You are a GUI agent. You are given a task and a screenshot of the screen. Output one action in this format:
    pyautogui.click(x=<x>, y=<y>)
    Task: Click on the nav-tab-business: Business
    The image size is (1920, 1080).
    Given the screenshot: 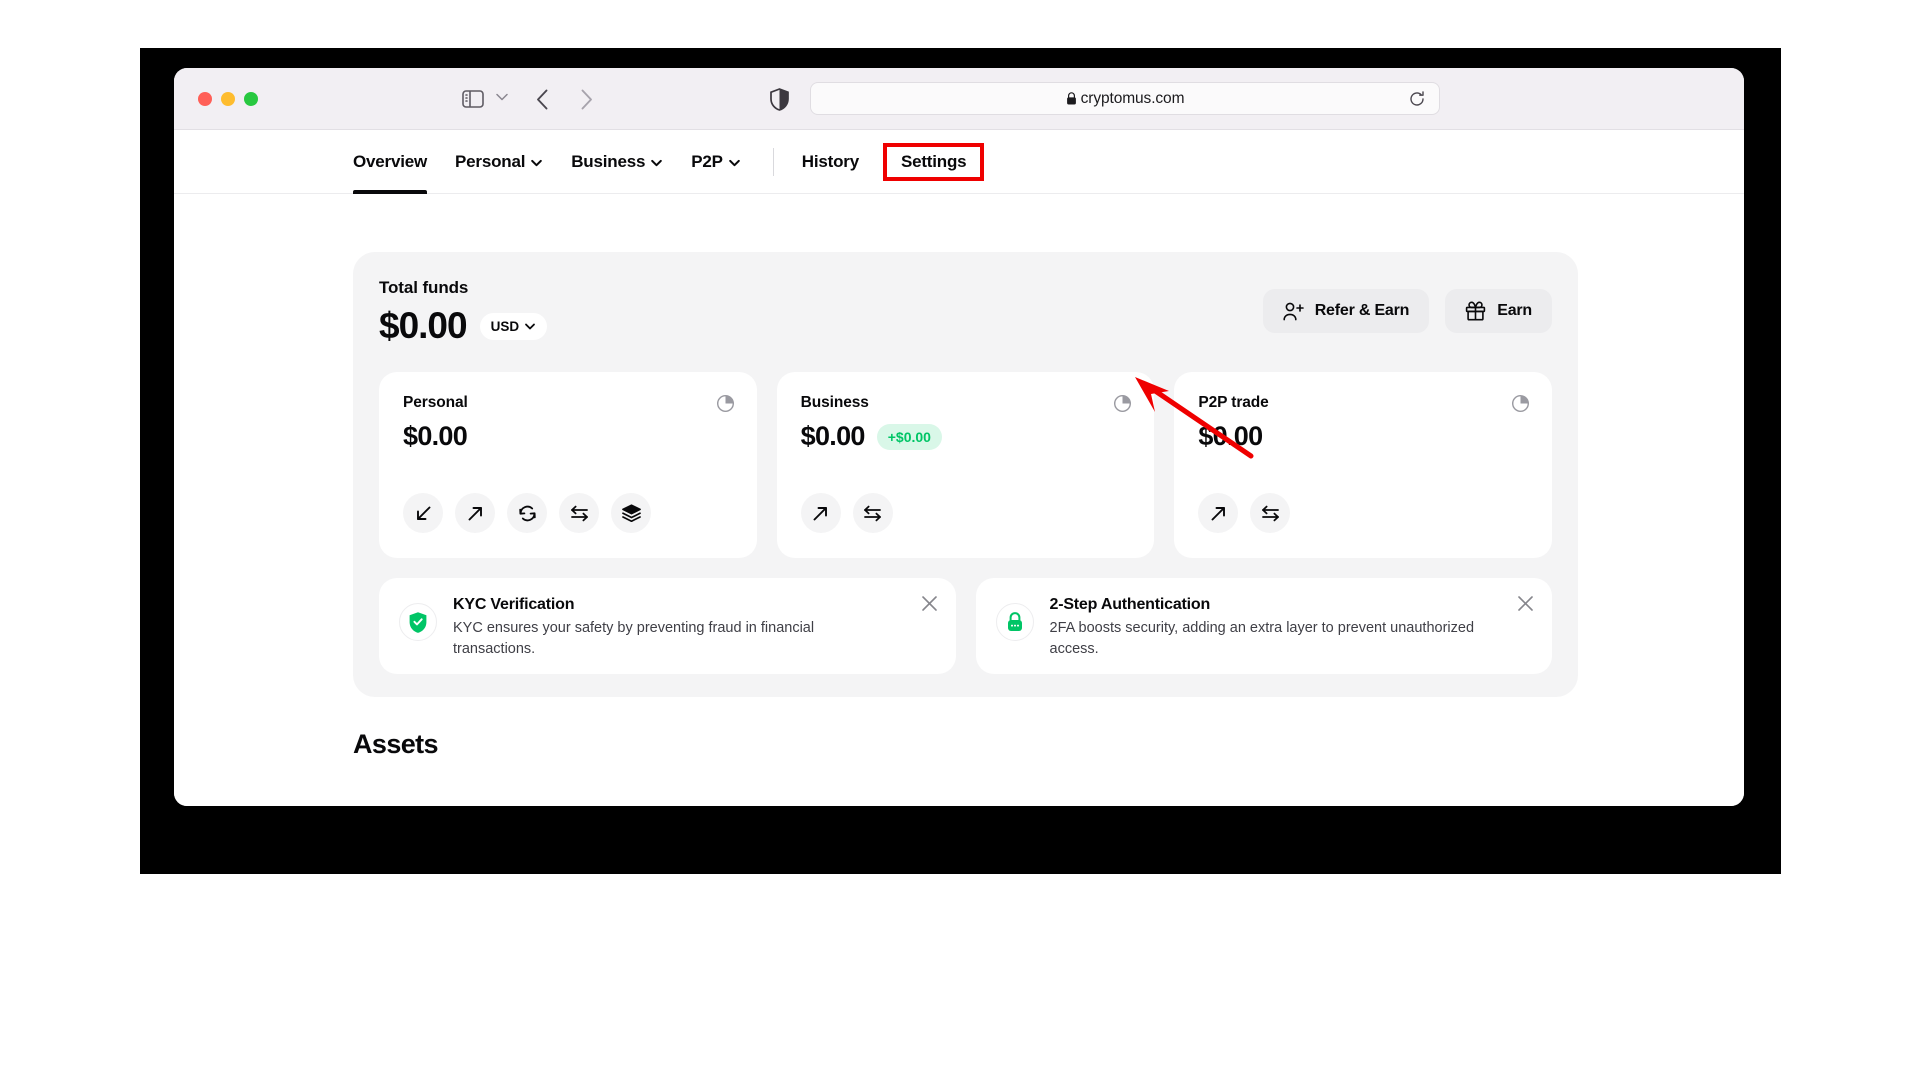 What is the action you would take?
    pyautogui.click(x=617, y=162)
    